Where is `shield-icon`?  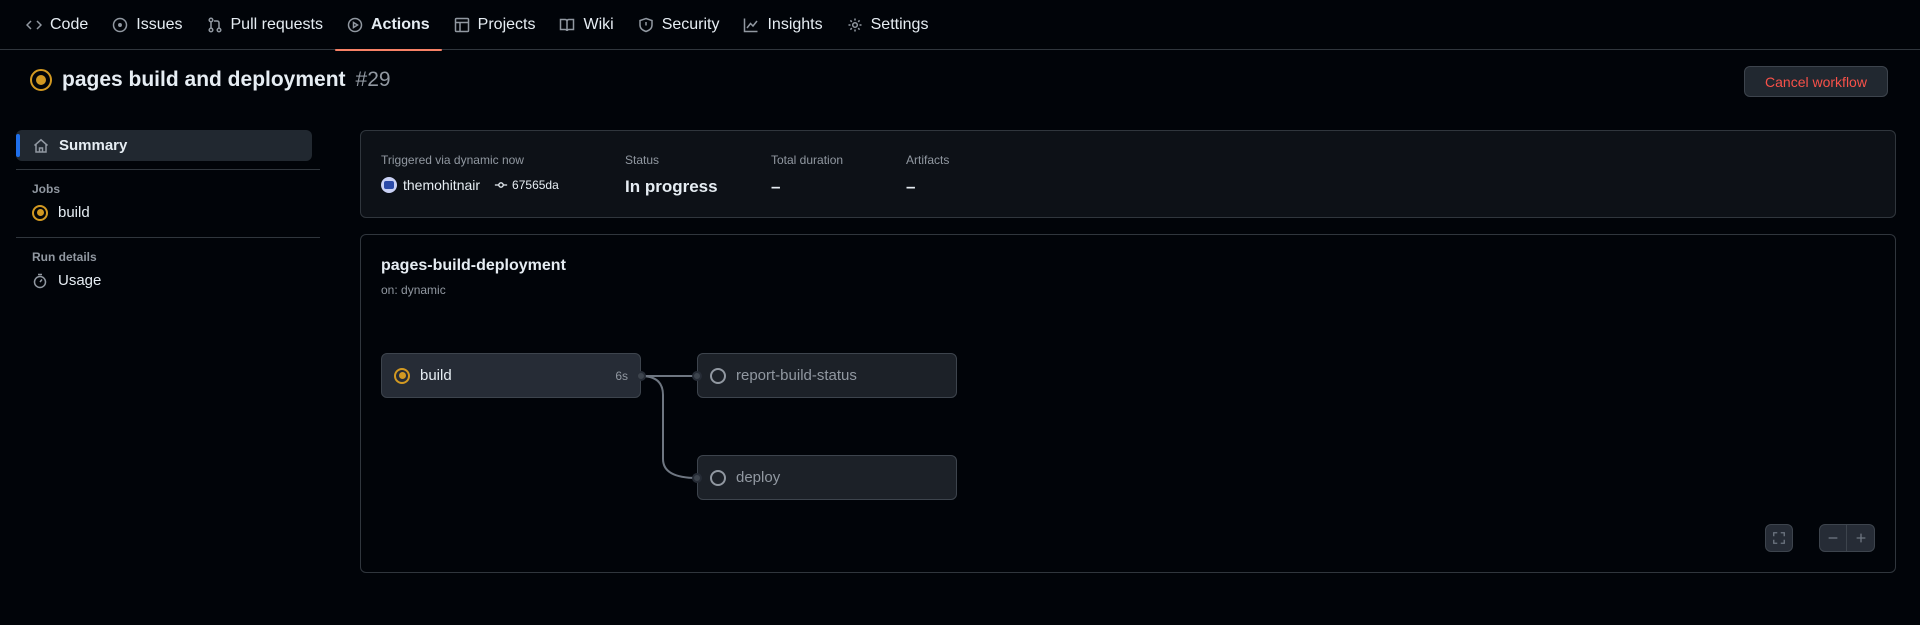
shield-icon is located at coordinates (645, 25).